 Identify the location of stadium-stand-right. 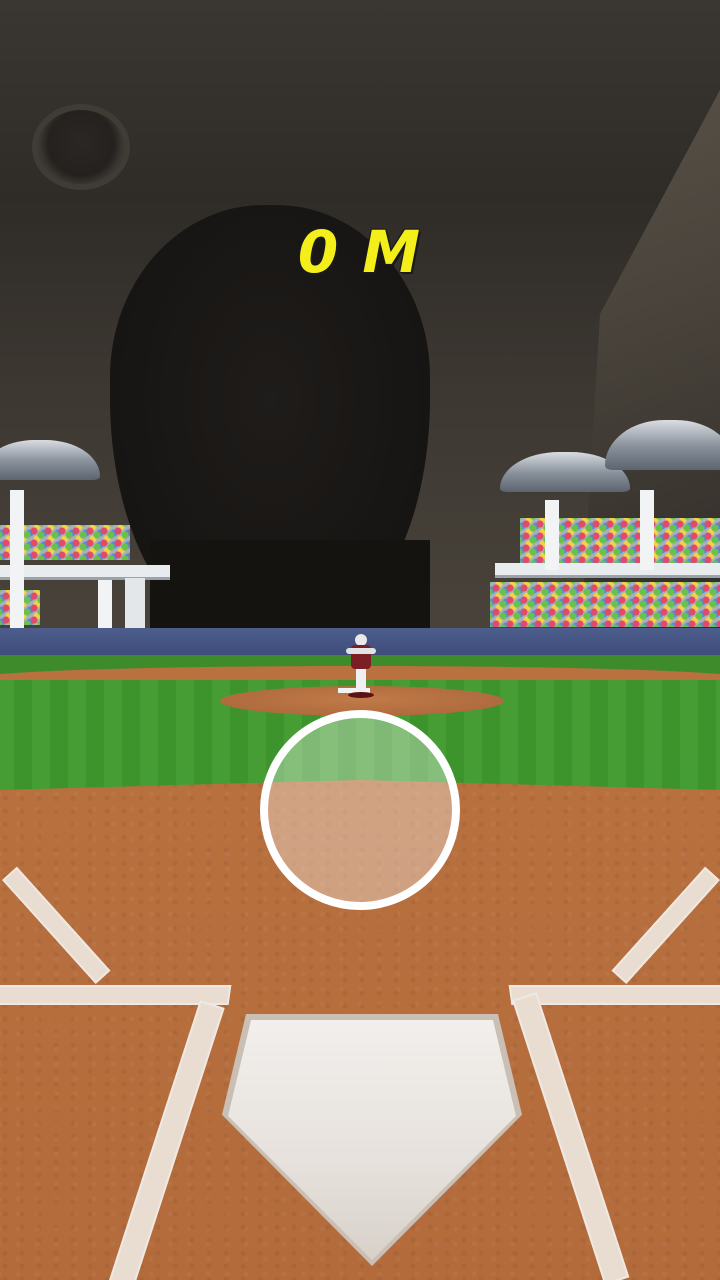
(605, 525).